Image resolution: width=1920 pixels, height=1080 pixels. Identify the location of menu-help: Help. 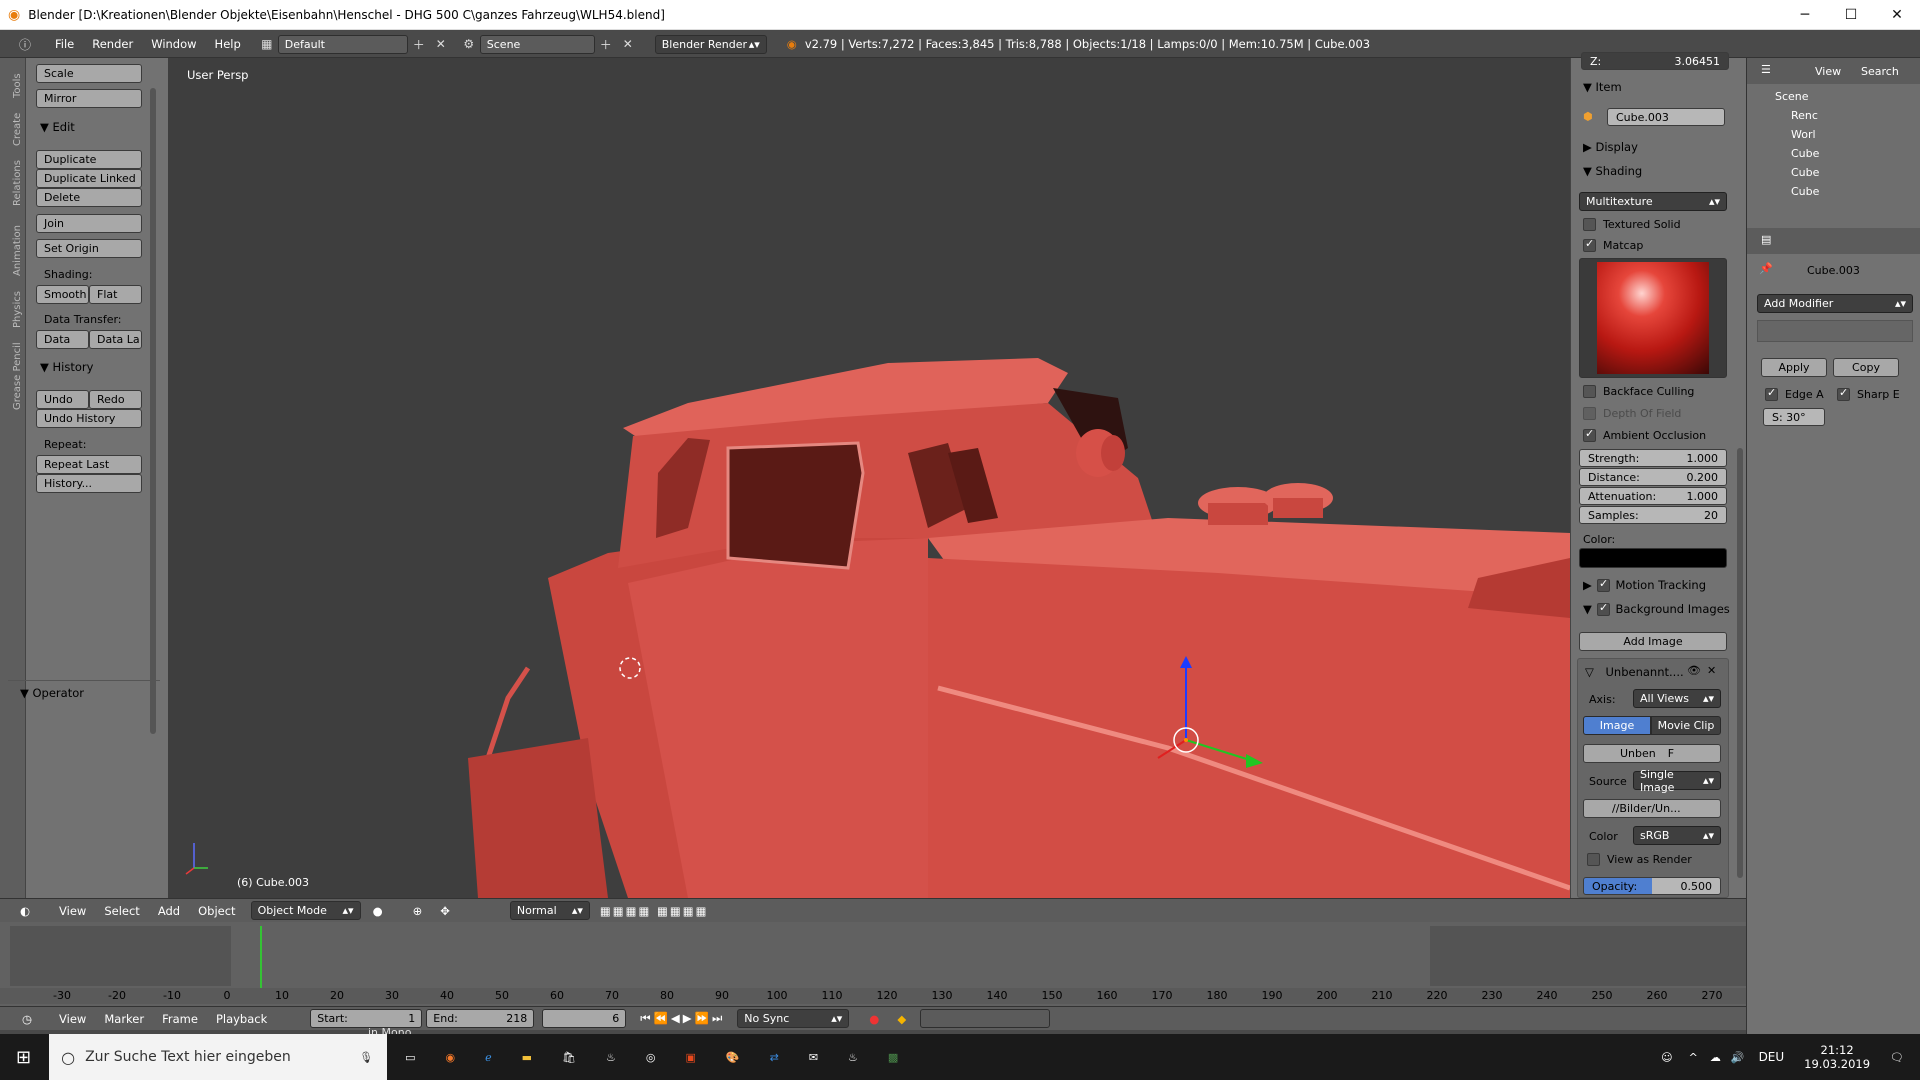
(228, 44).